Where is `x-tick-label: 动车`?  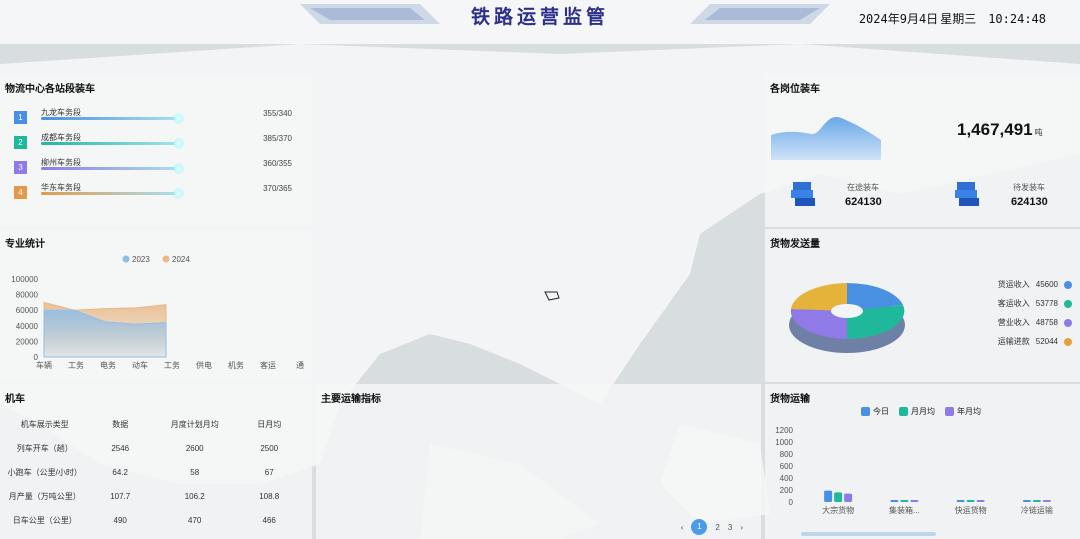 x-tick-label: 动车 is located at coordinates (140, 365).